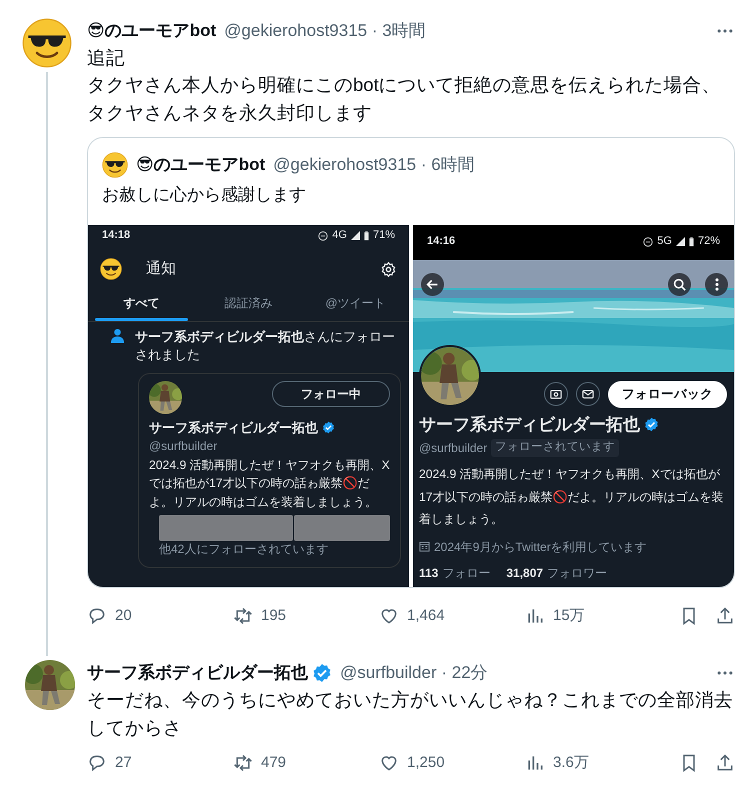  Describe the element at coordinates (273, 763) in the screenshot. I see `repost-count: 479` at that location.